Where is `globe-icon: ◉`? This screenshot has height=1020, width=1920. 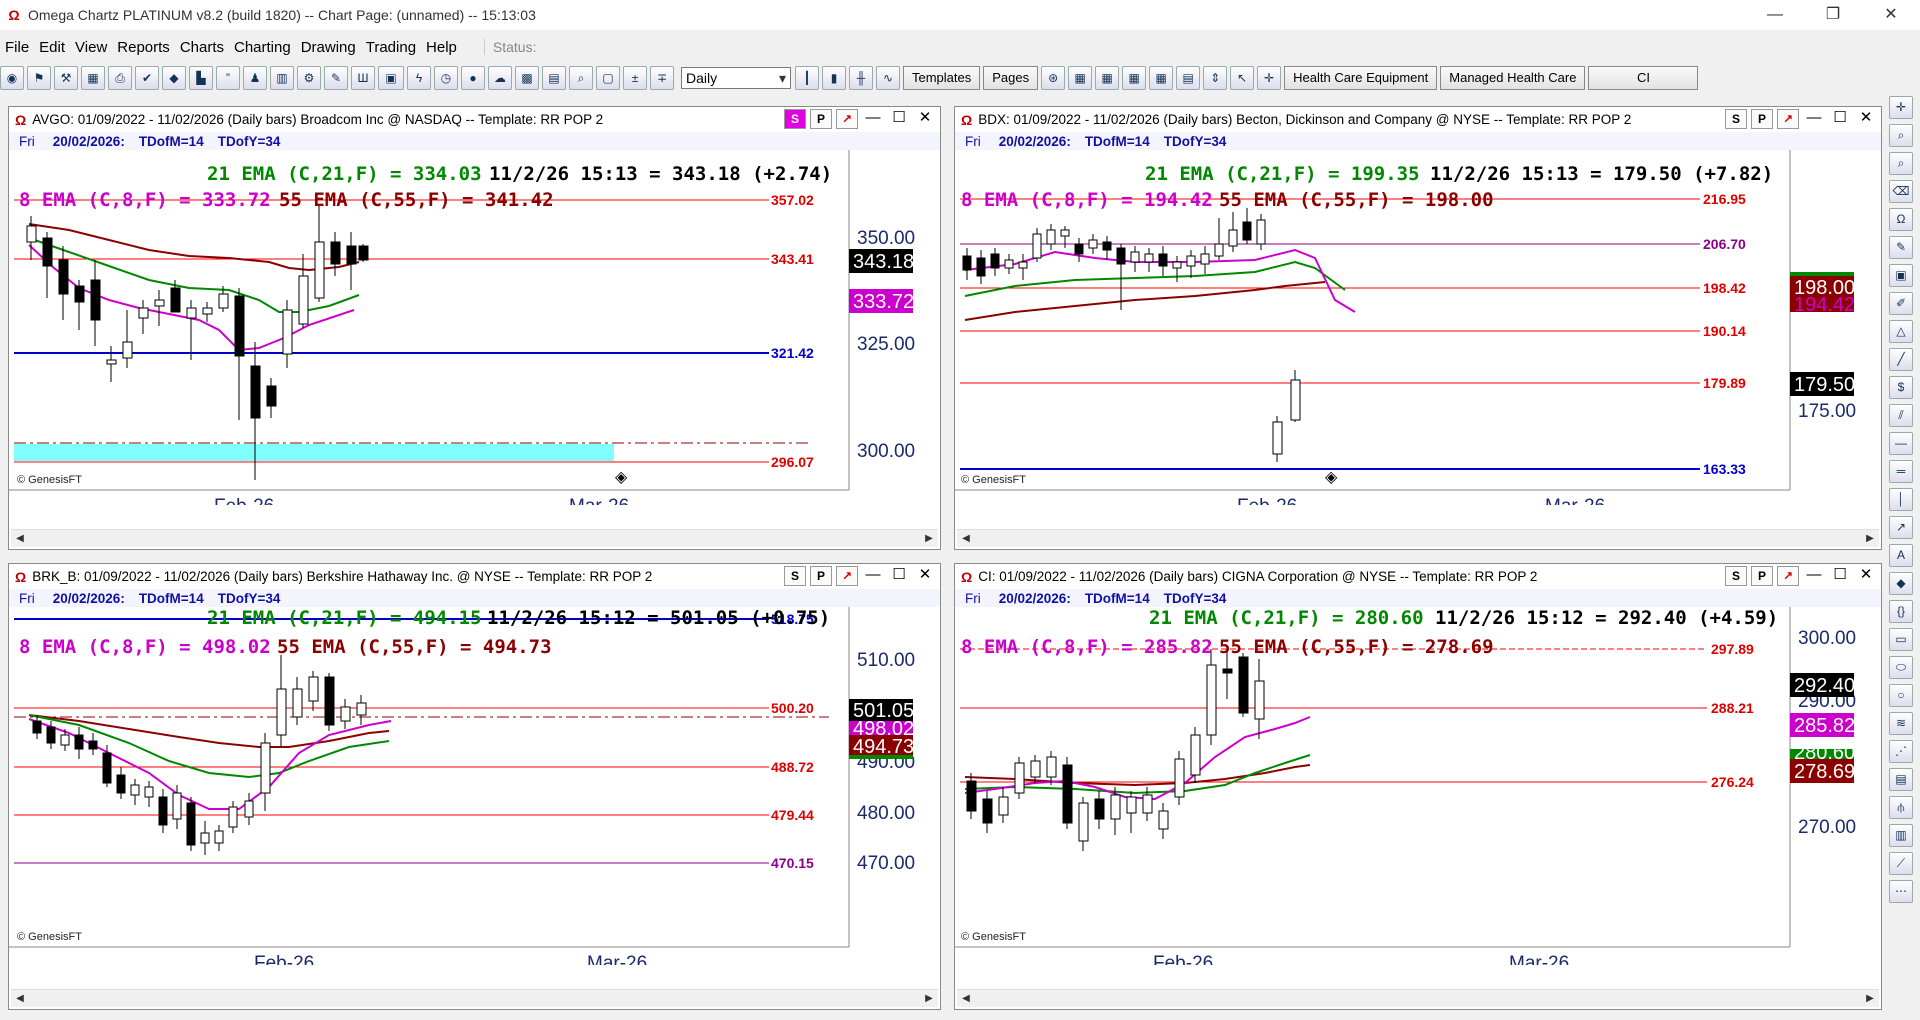 globe-icon: ◉ is located at coordinates (12, 78).